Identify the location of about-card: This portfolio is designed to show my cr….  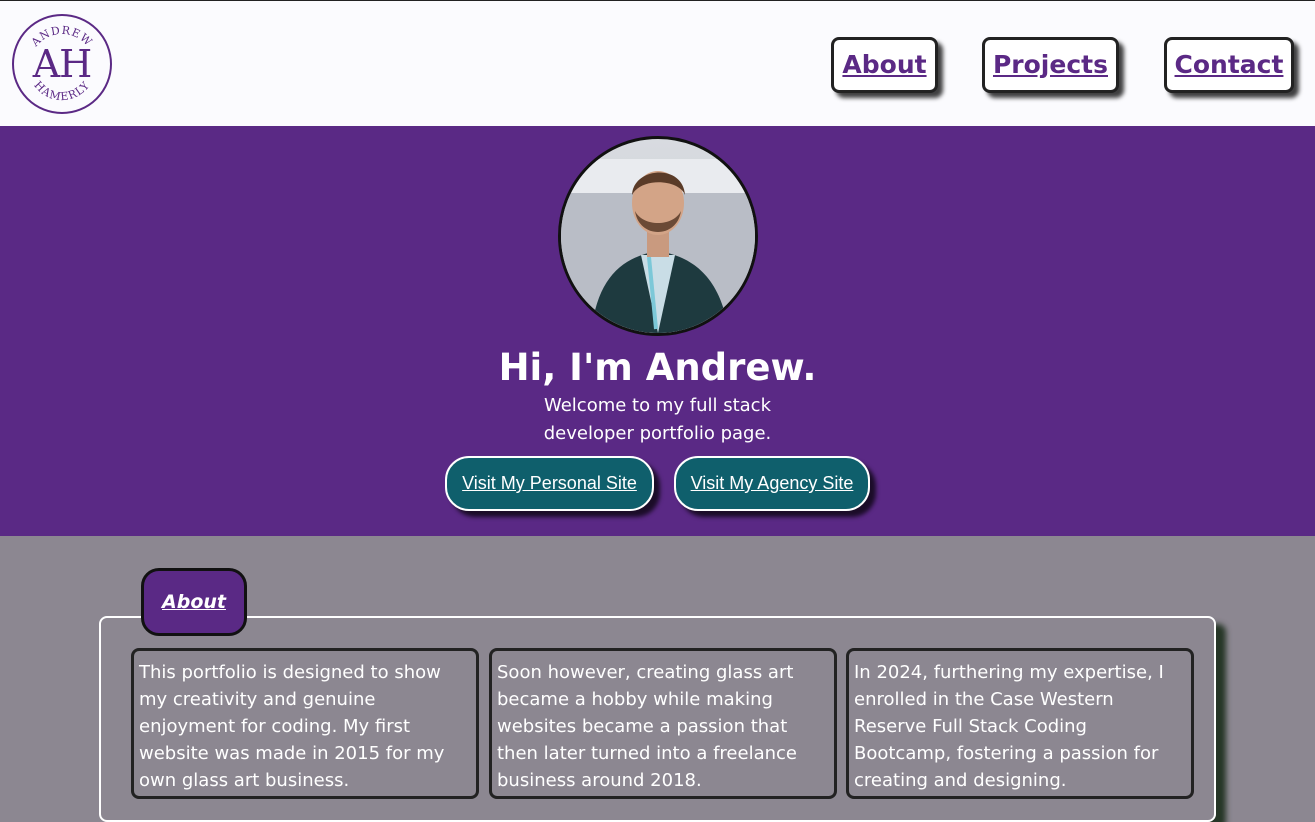
(305, 723).